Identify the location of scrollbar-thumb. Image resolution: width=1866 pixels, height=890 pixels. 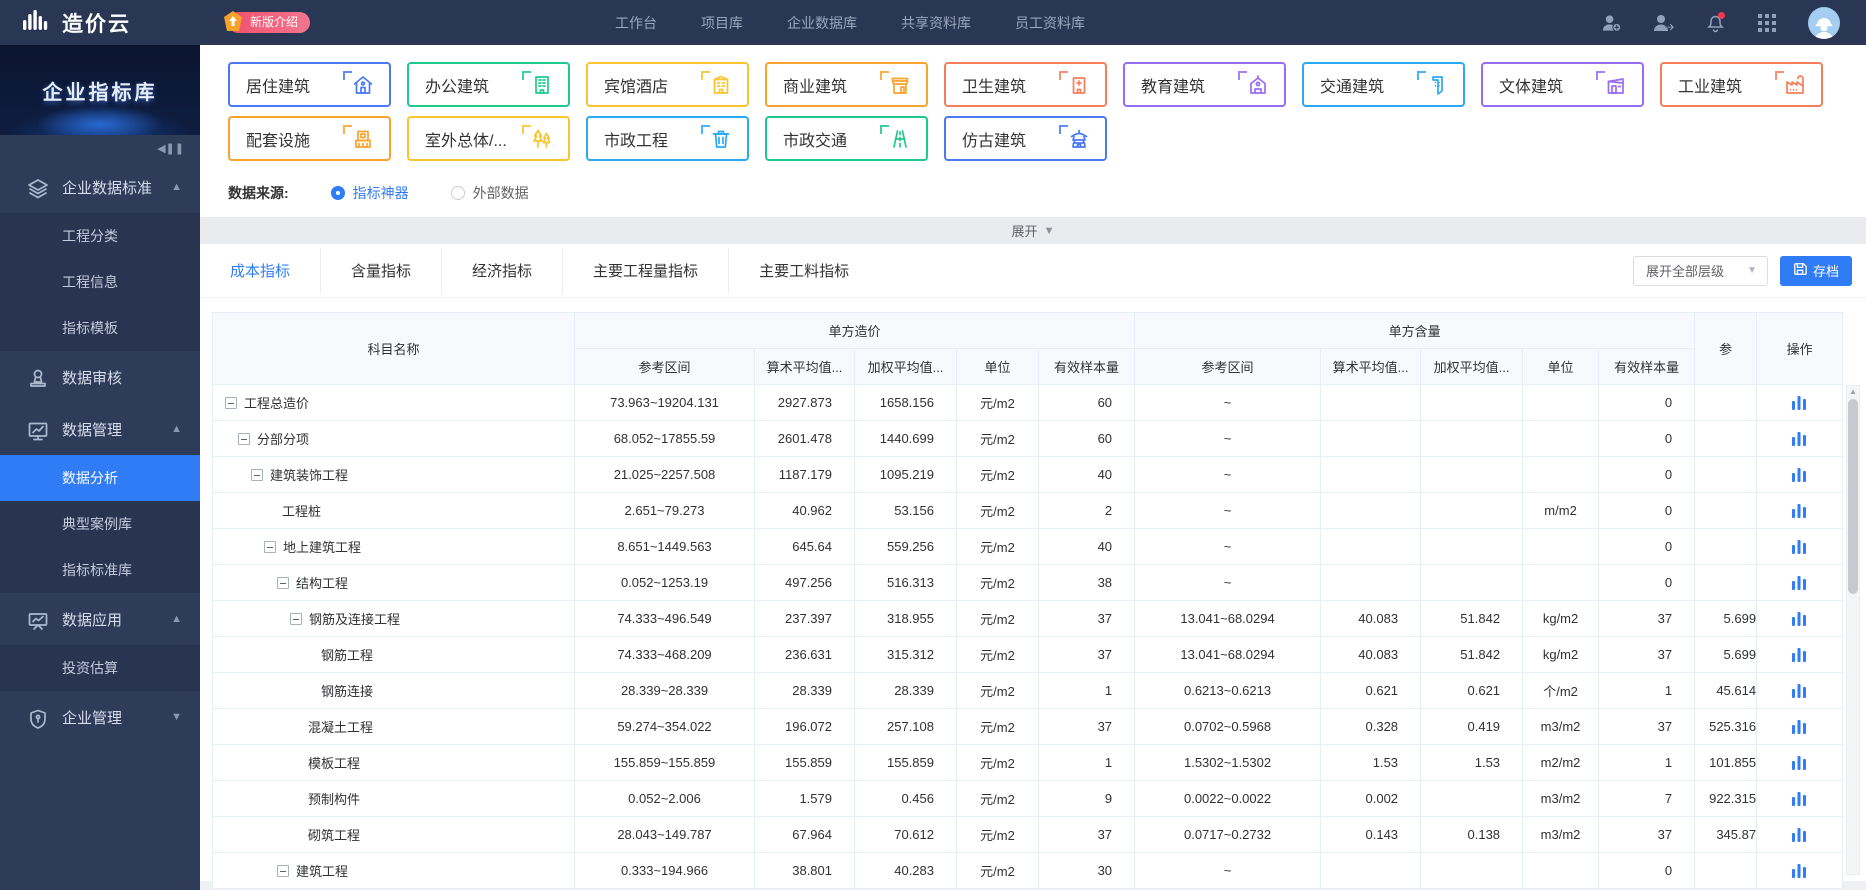
(1853, 496).